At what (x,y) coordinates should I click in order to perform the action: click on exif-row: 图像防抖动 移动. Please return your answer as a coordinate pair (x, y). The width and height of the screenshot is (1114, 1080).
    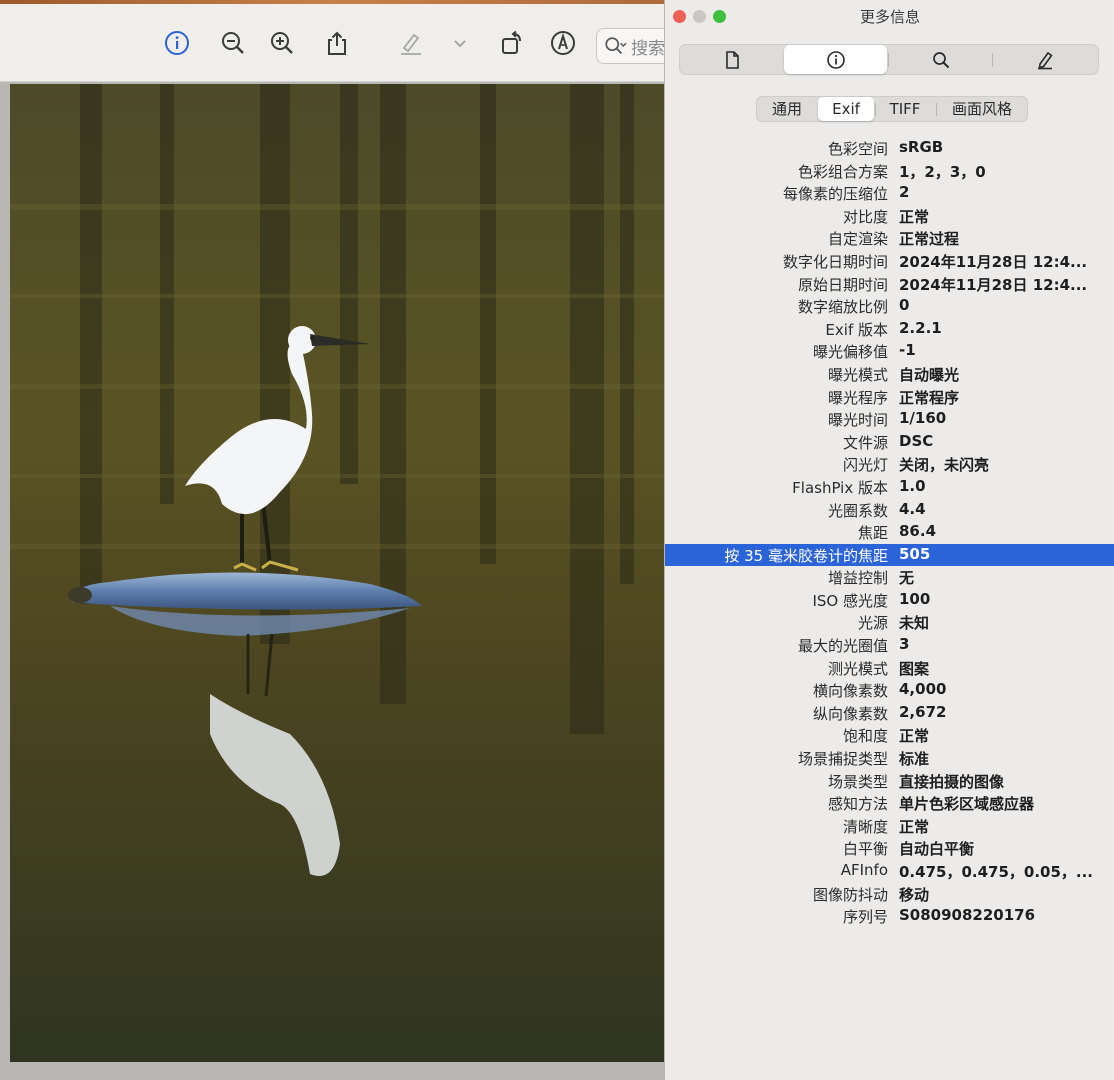
    Looking at the image, I should click on (889, 894).